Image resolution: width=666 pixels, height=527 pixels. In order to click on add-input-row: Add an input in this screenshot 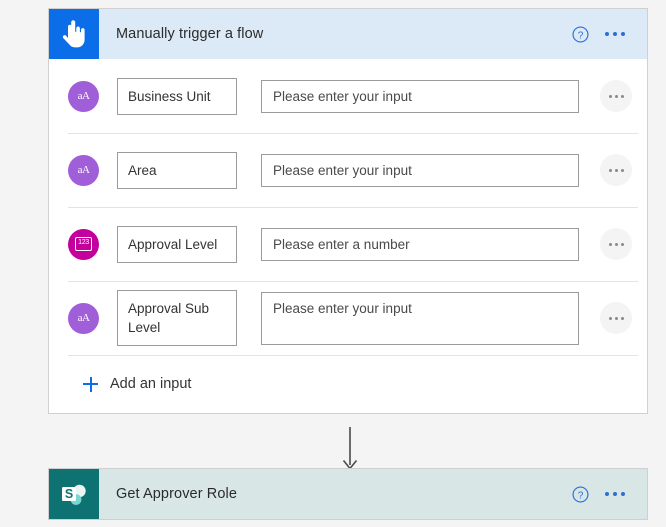, I will do `click(348, 384)`.